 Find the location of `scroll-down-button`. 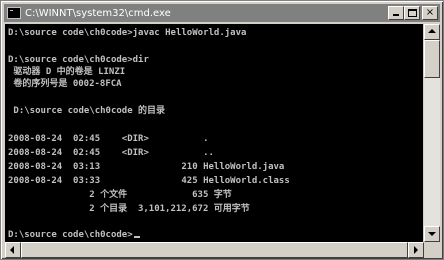

scroll-down-button is located at coordinates (432, 234).